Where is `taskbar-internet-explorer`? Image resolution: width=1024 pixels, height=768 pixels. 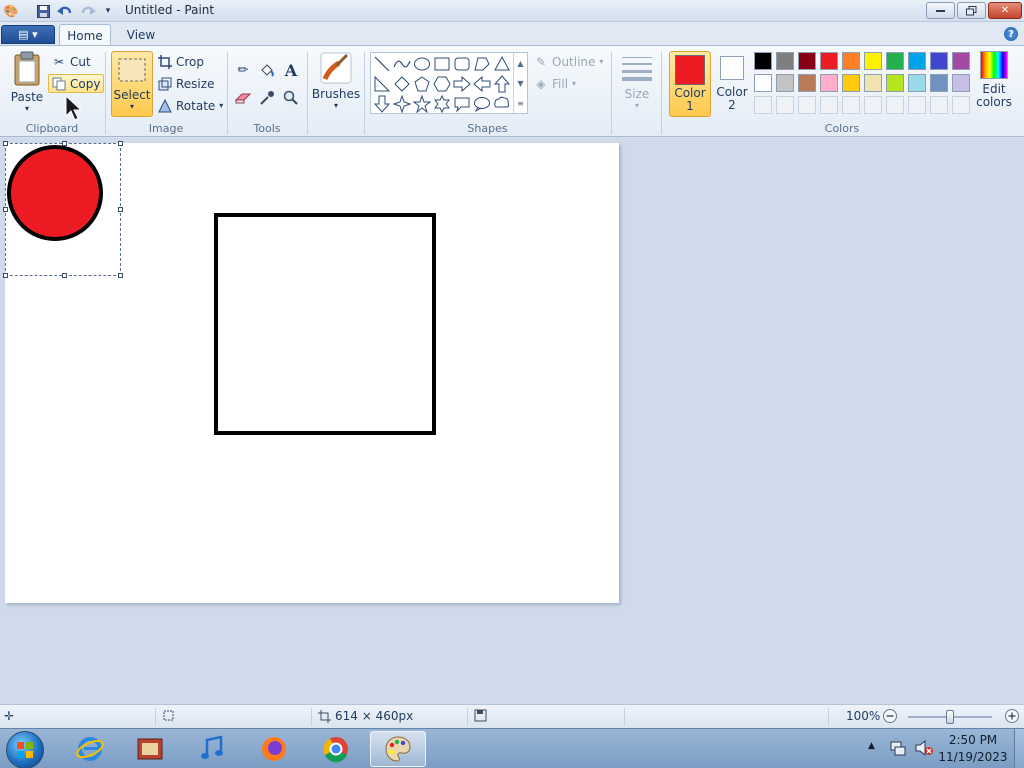
taskbar-internet-explorer is located at coordinates (90, 749).